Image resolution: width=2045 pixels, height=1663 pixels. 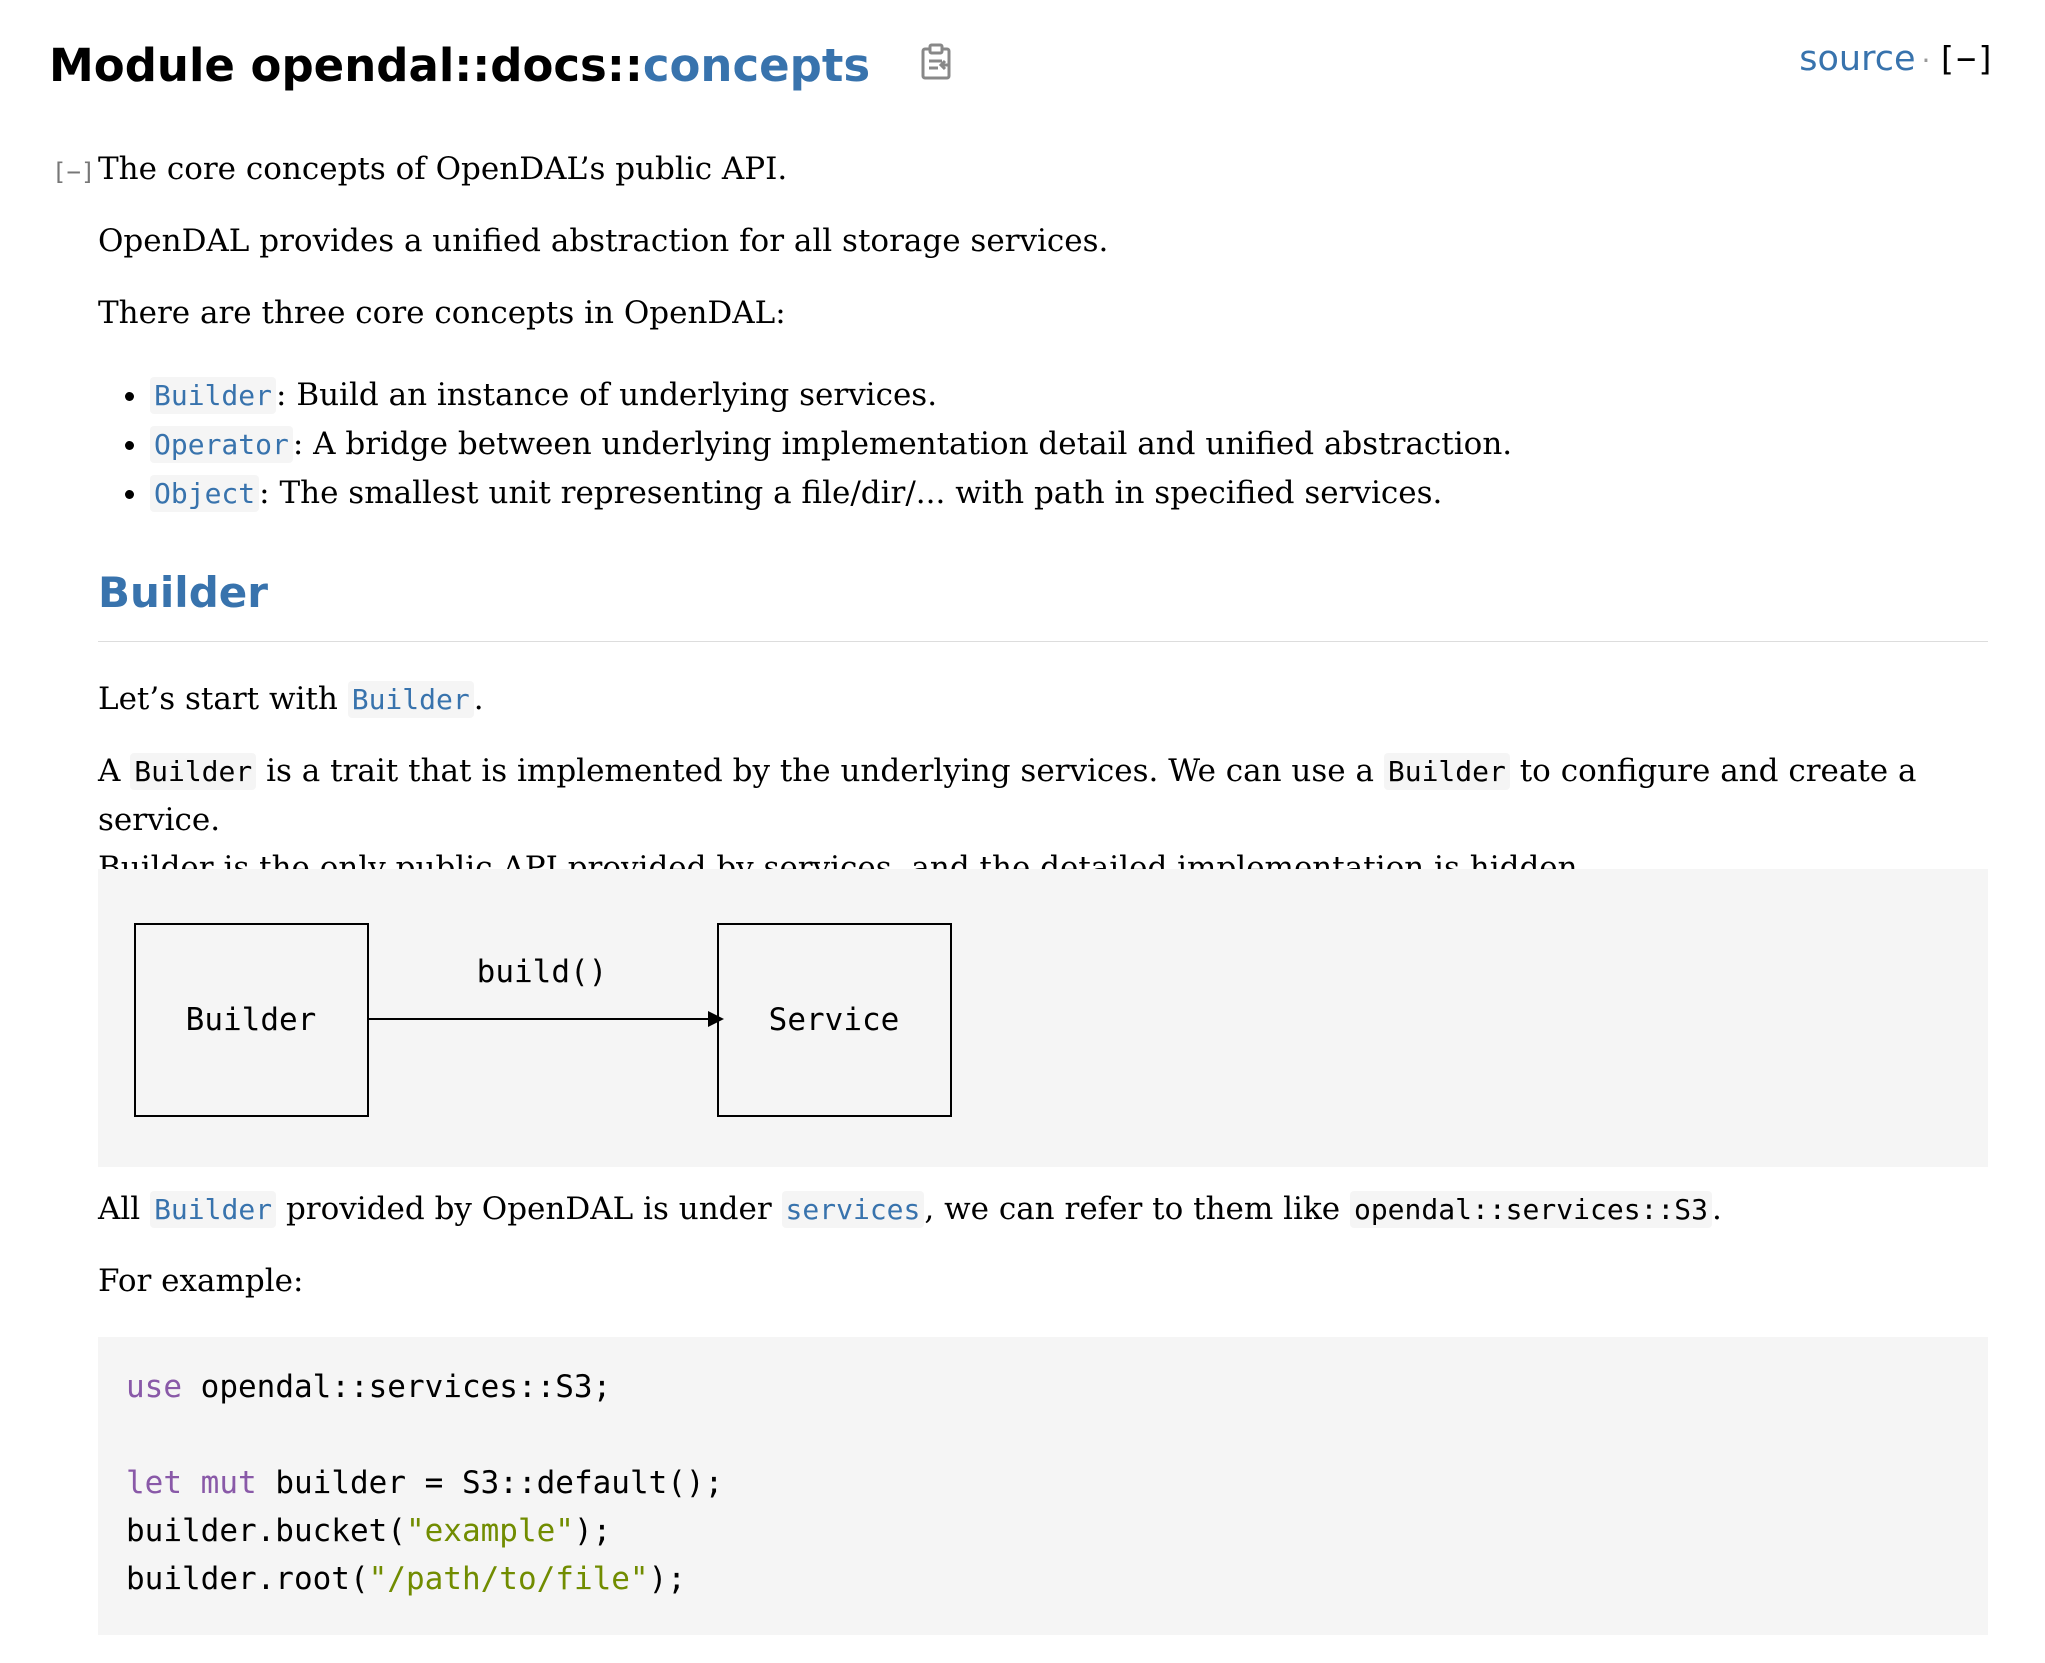 What do you see at coordinates (489, 1531) in the screenshot?
I see `code-string: "example"` at bounding box center [489, 1531].